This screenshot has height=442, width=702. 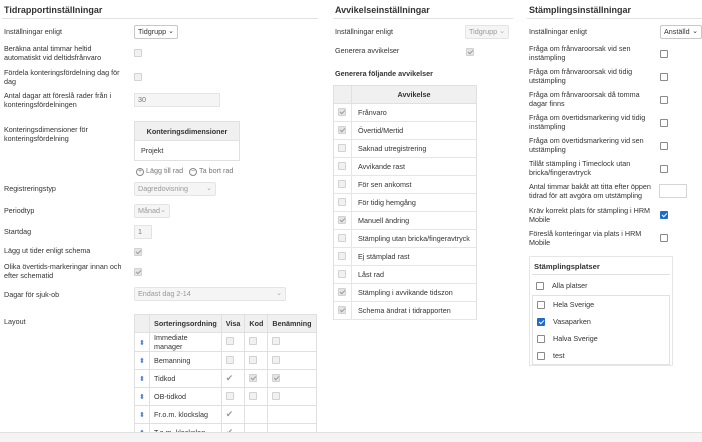 I want to click on q9-checkbox, so click(x=664, y=238).